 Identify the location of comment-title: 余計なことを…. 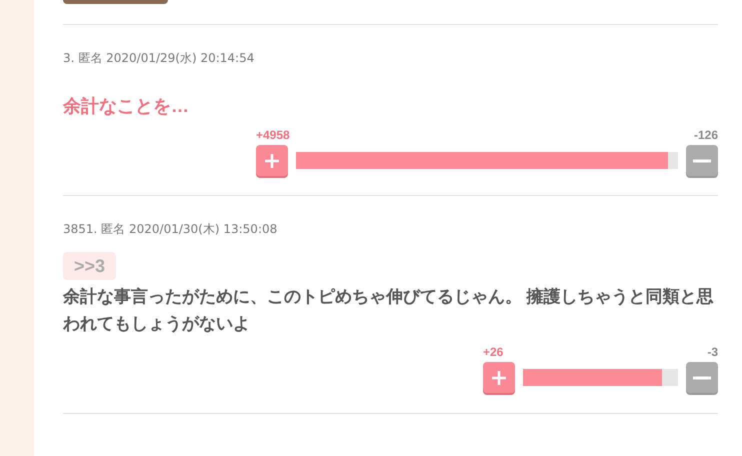
(126, 106).